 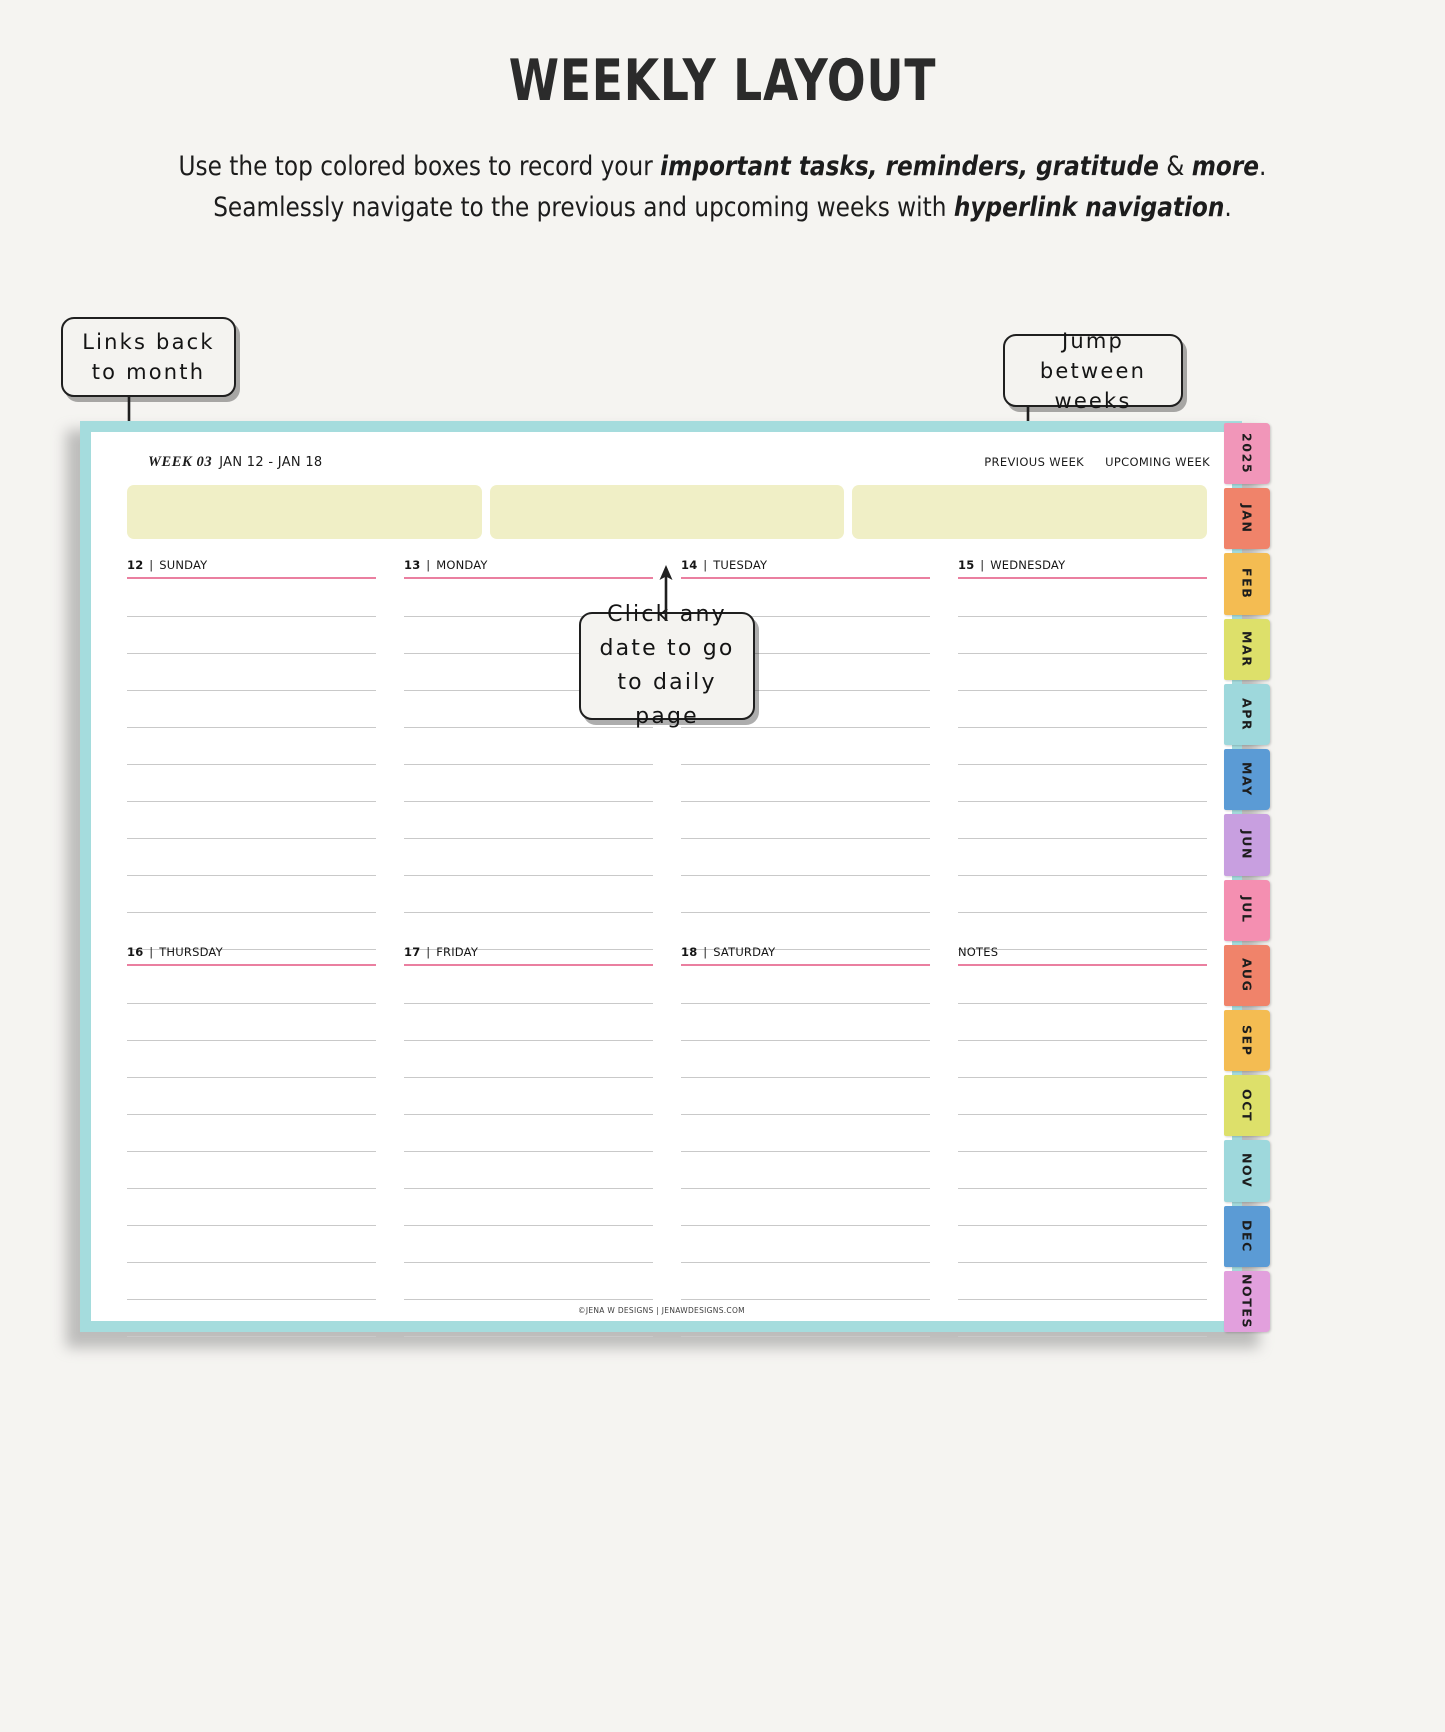 What do you see at coordinates (805, 954) in the screenshot?
I see `day-header-saturday: 18 | SATURDAY` at bounding box center [805, 954].